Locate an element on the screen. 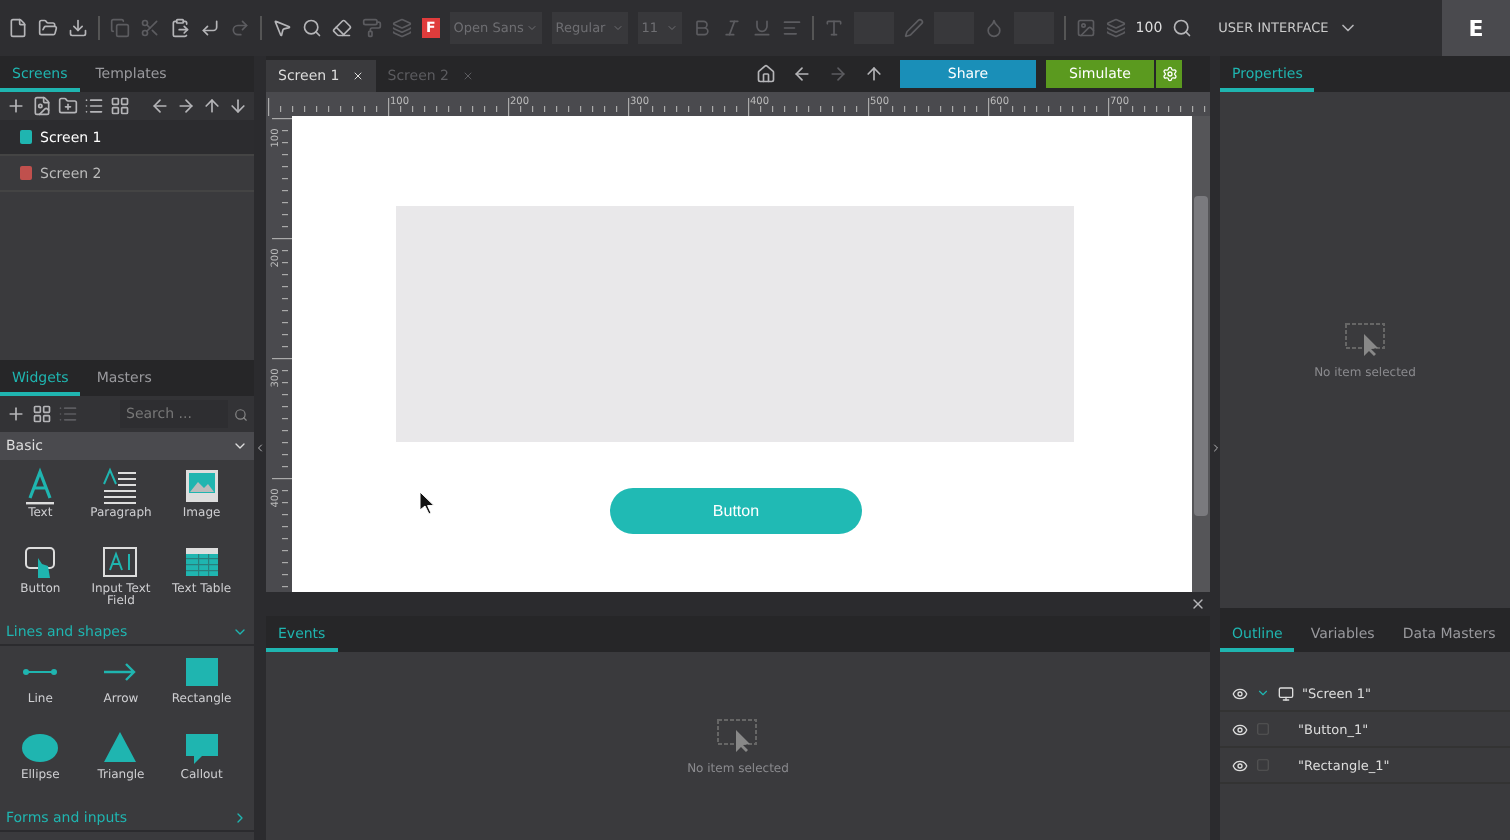  user-avatar: E is located at coordinates (1476, 28).